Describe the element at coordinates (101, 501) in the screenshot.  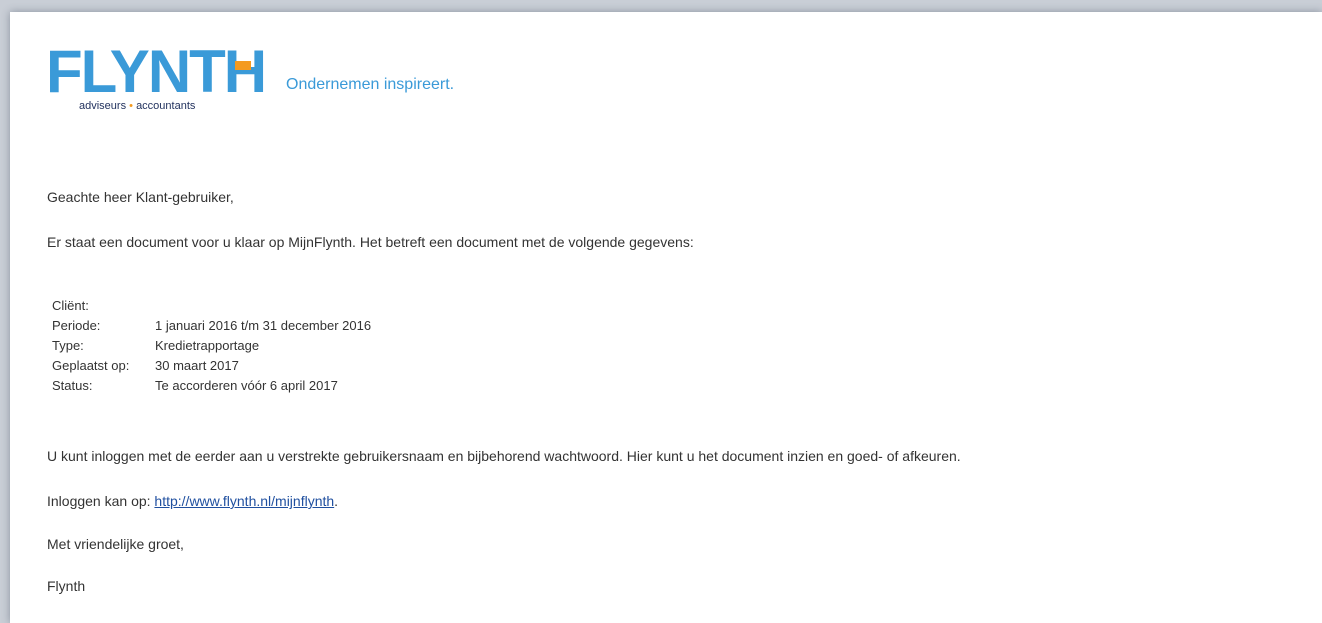
I see `link-prefix: Inloggen kan op:` at that location.